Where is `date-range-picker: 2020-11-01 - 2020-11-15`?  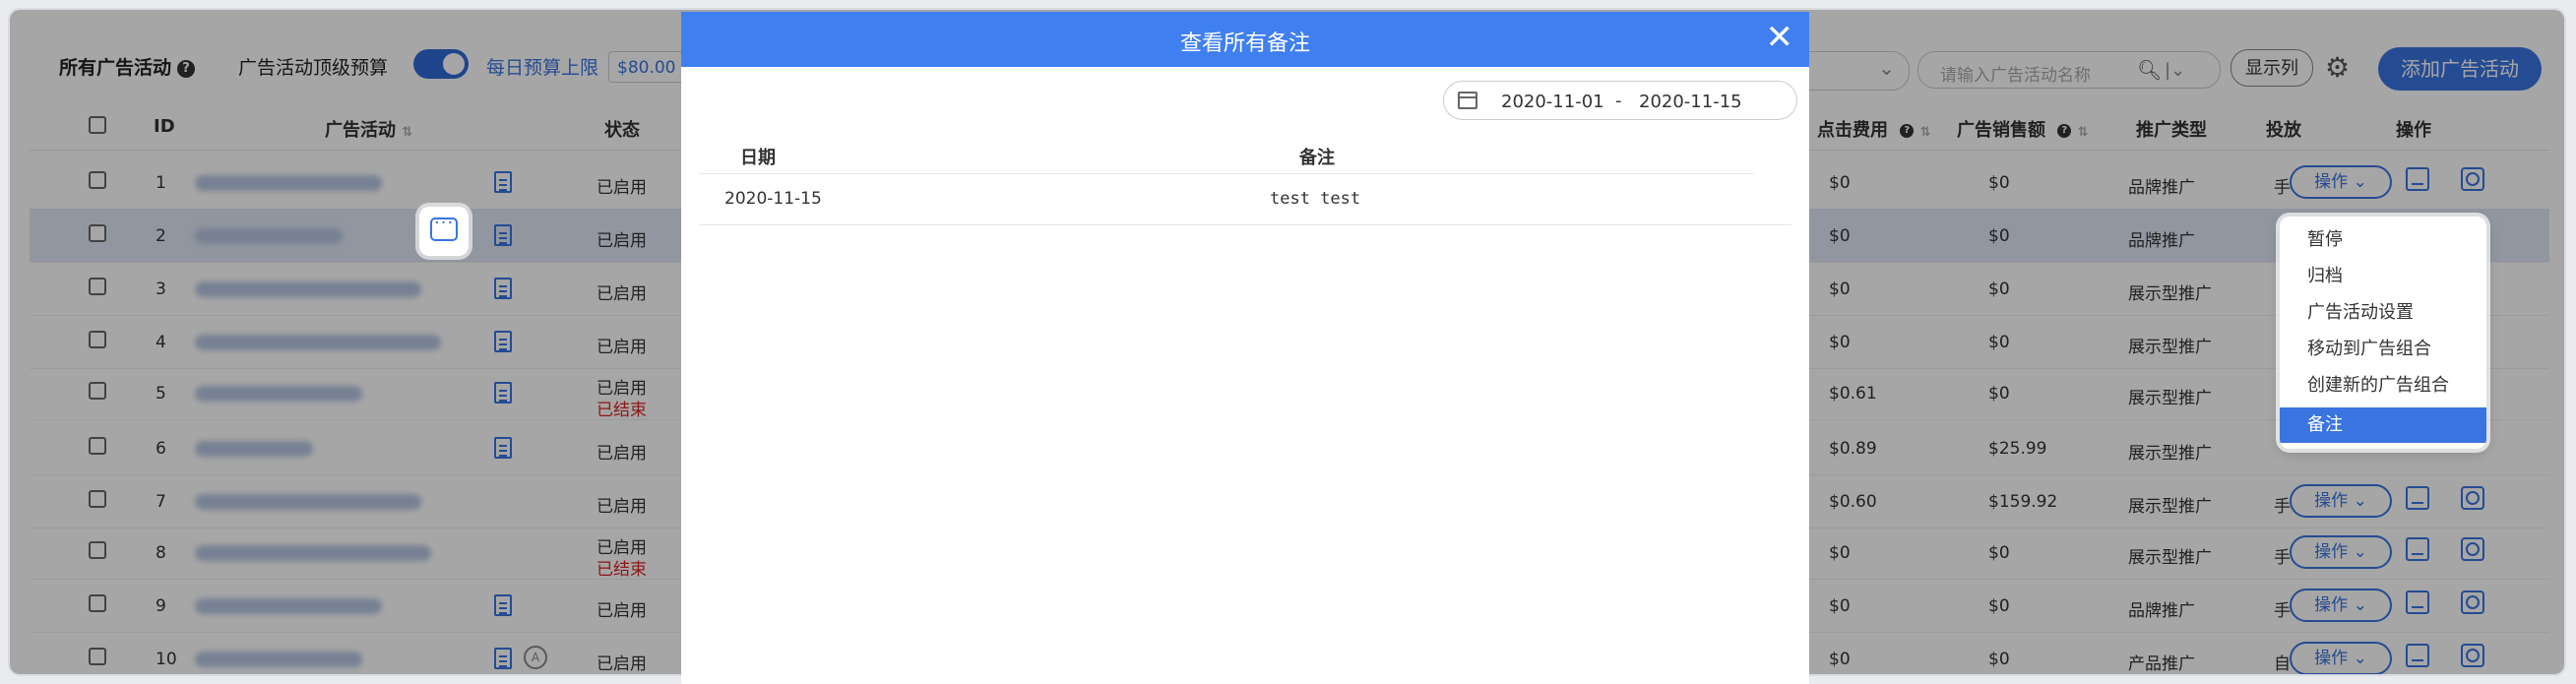
date-range-picker: 2020-11-01 - 2020-11-15 is located at coordinates (1620, 100).